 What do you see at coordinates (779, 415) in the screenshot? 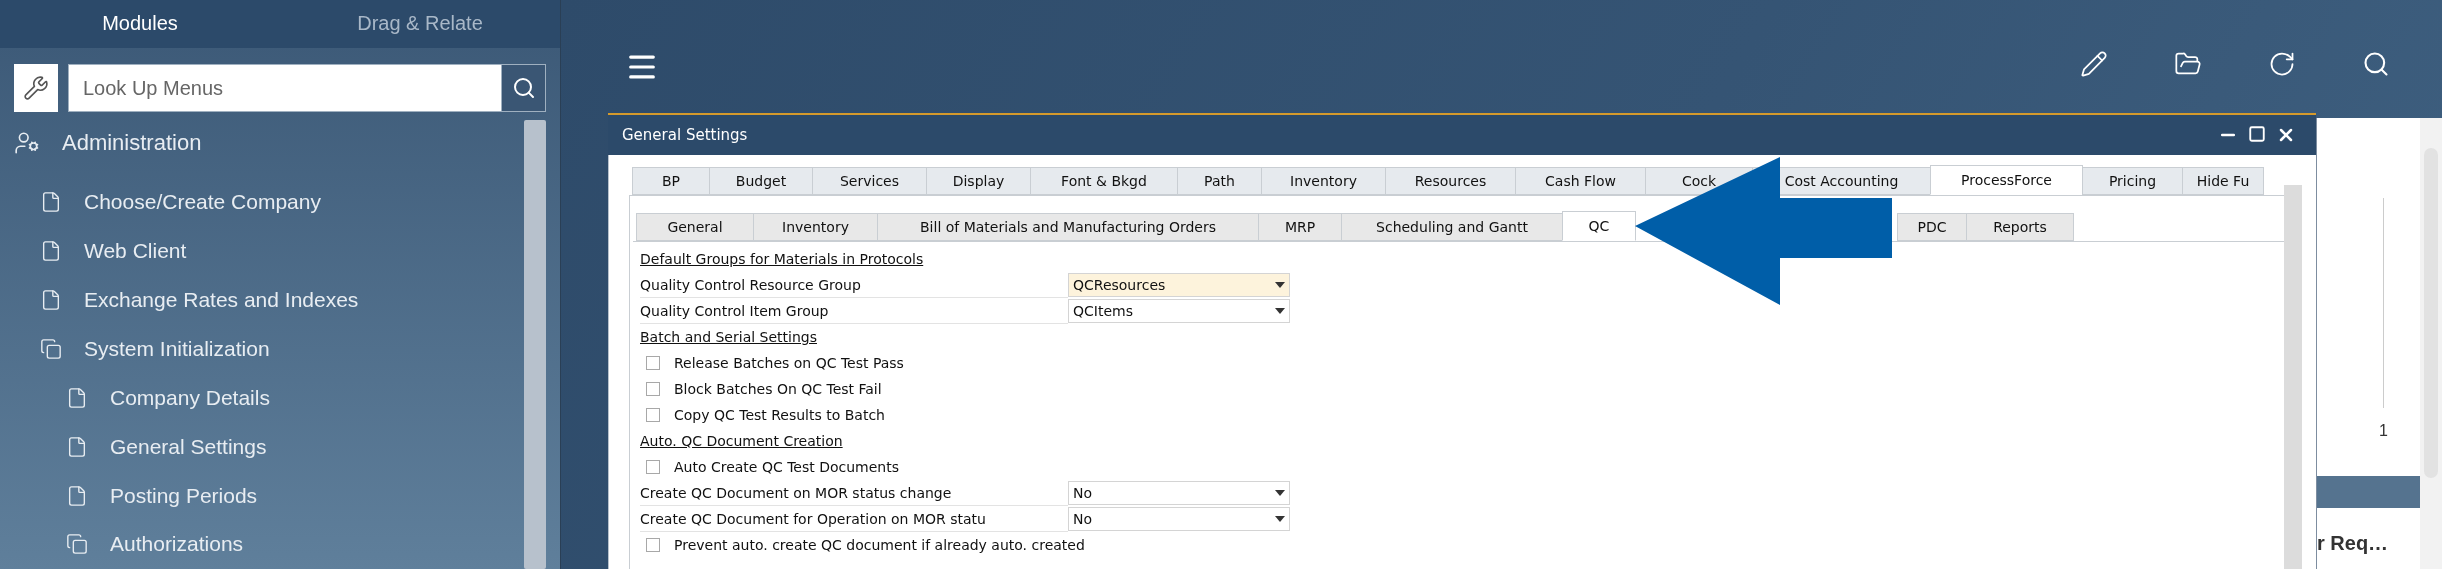
I see `checkbox-label: Copy QC Test Results to Batch` at bounding box center [779, 415].